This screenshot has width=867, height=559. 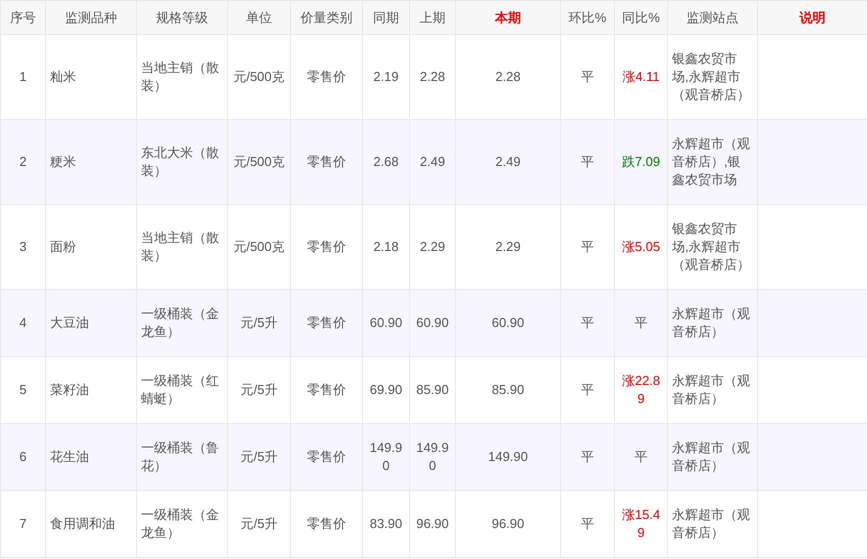 I want to click on column-header: 上期, so click(x=433, y=17).